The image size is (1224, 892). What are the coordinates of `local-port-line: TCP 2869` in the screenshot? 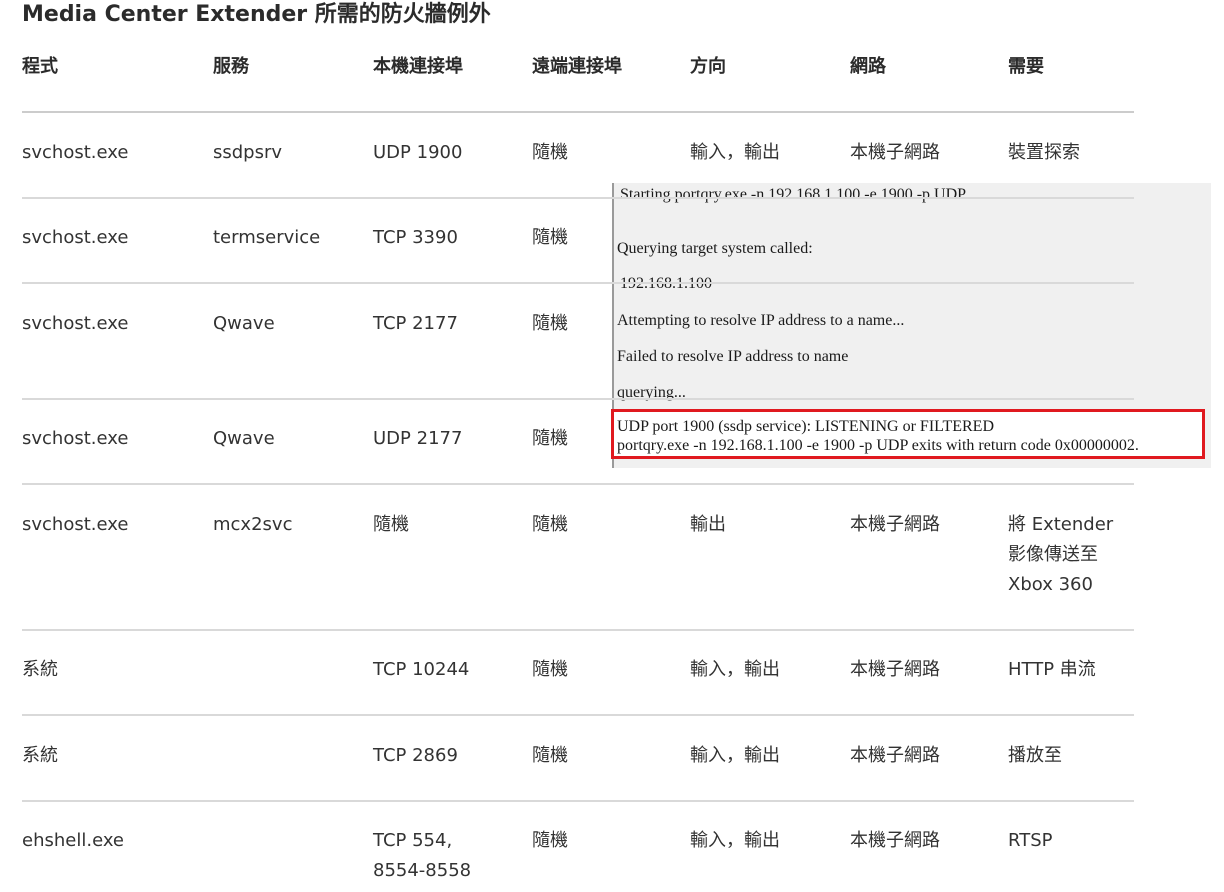 It's located at (415, 755).